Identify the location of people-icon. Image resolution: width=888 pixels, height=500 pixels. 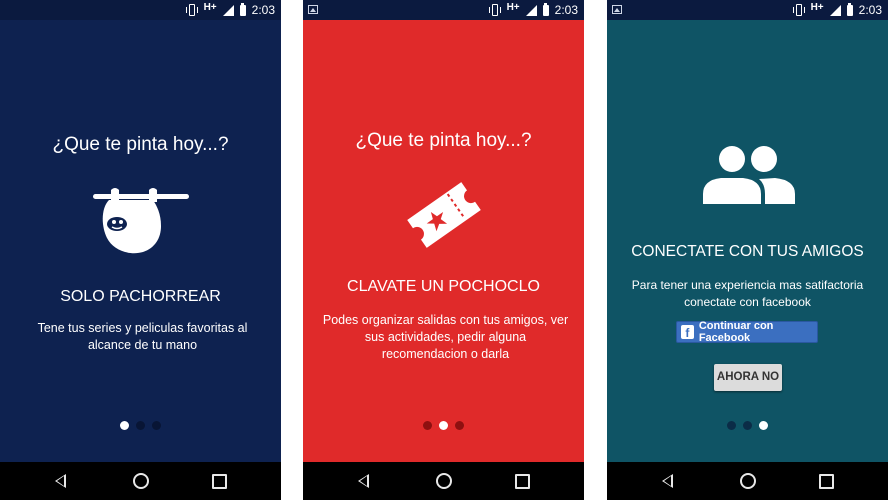
(749, 175).